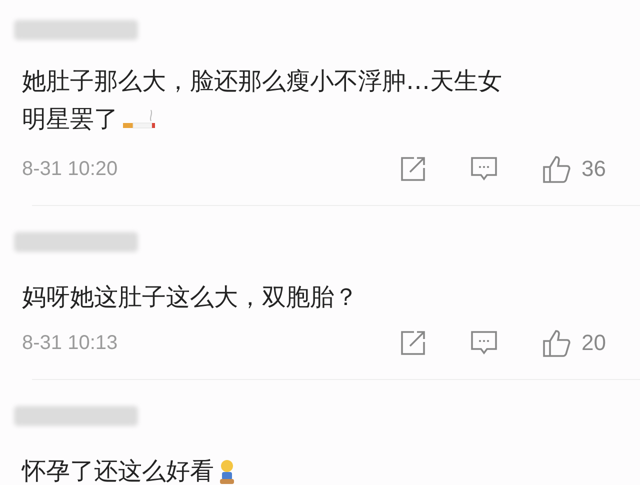 The width and height of the screenshot is (640, 485). Describe the element at coordinates (70, 343) in the screenshot. I see `comment-time: 8-31 10:13` at that location.